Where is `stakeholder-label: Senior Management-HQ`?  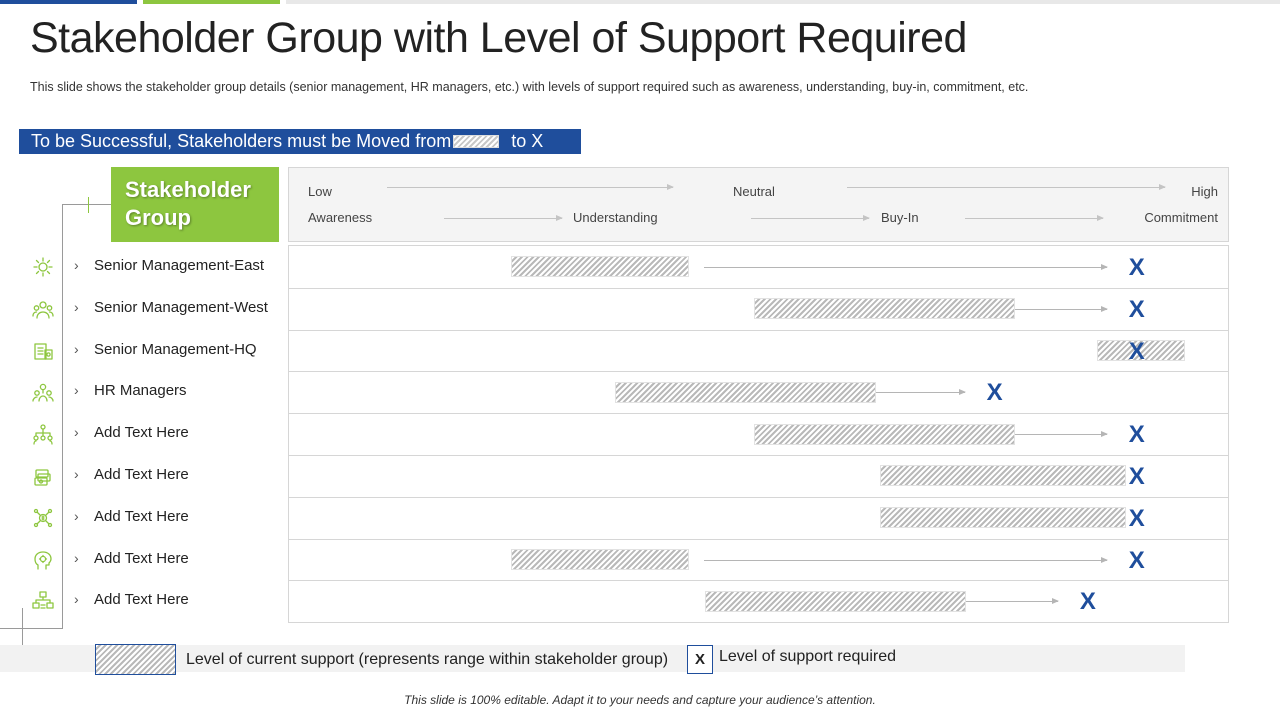
stakeholder-label: Senior Management-HQ is located at coordinates (175, 349).